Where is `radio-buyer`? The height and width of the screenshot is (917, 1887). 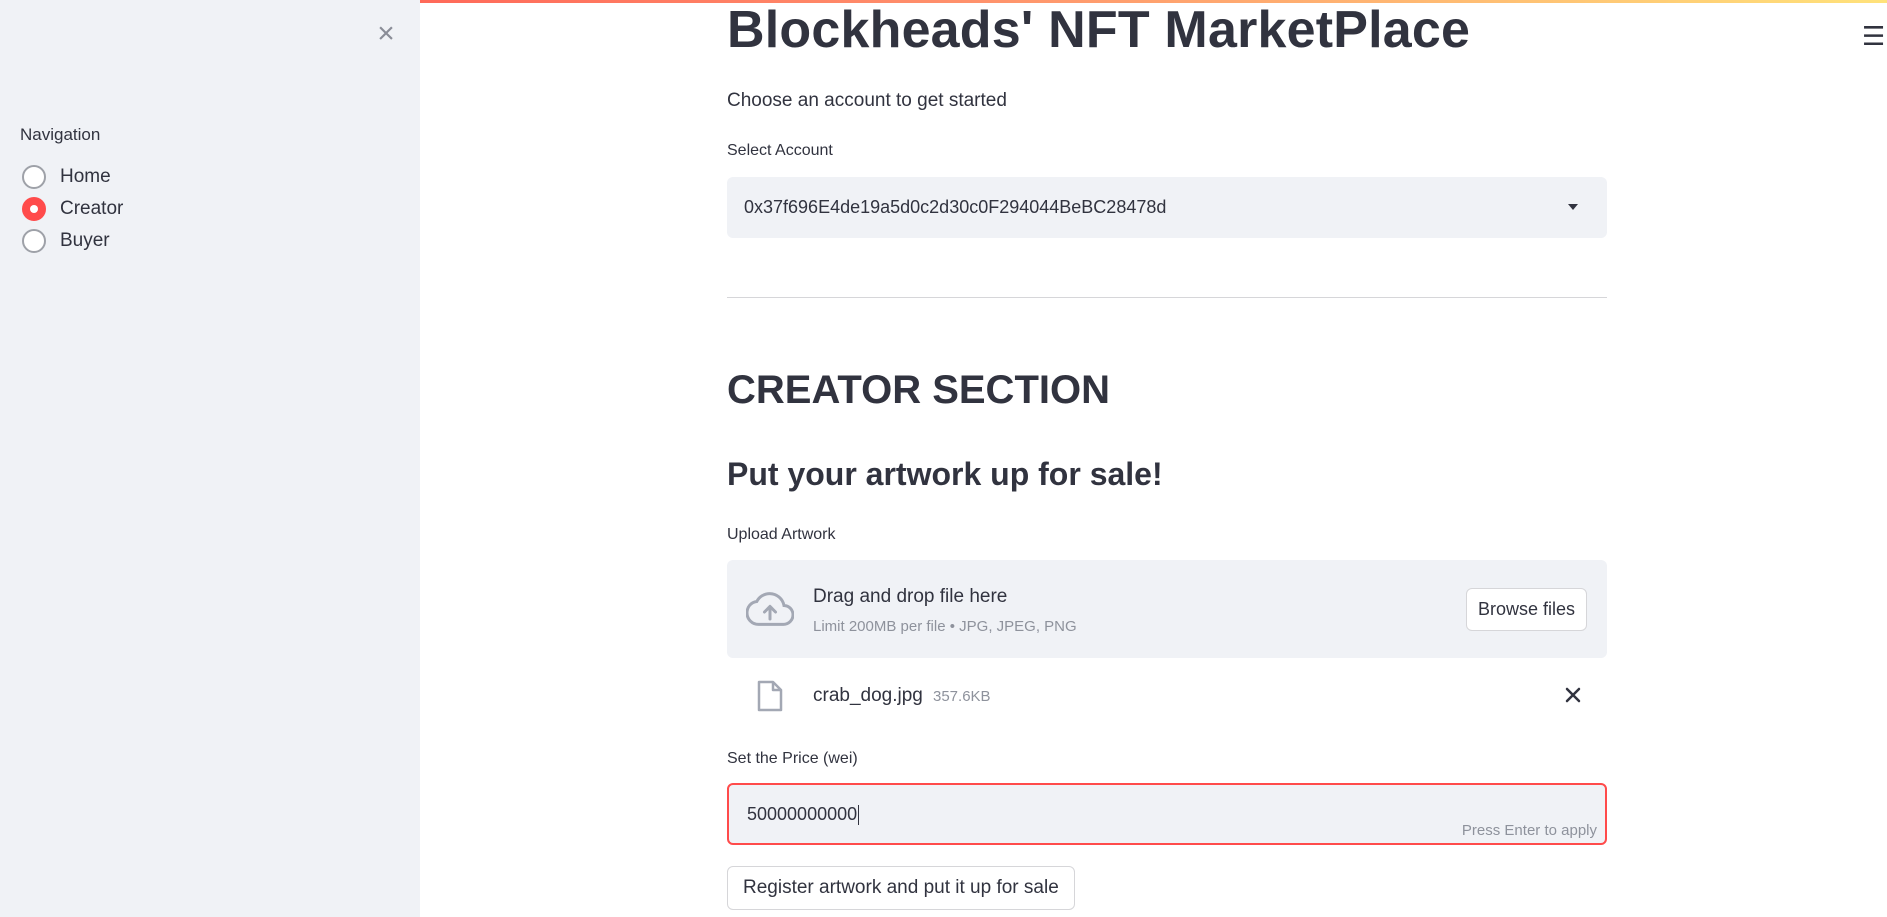
radio-buyer is located at coordinates (34, 241).